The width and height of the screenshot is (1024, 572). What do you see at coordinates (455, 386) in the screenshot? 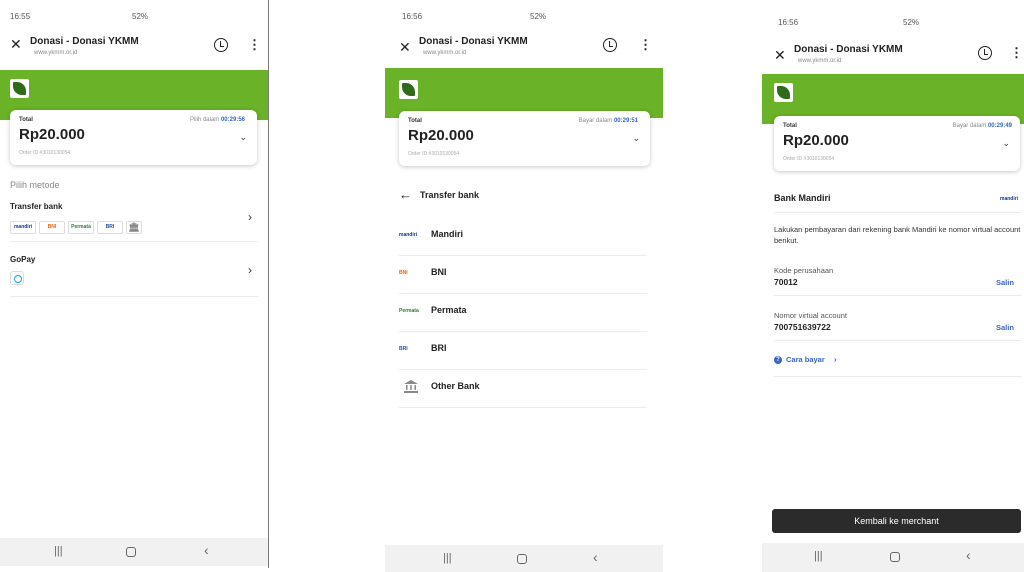
I see `bank-name: Other Bank` at bounding box center [455, 386].